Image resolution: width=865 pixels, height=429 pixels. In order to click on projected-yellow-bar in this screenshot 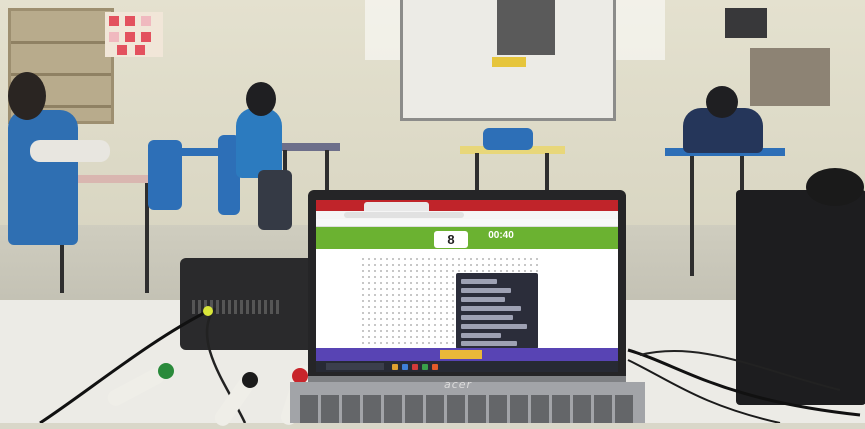, I will do `click(509, 62)`.